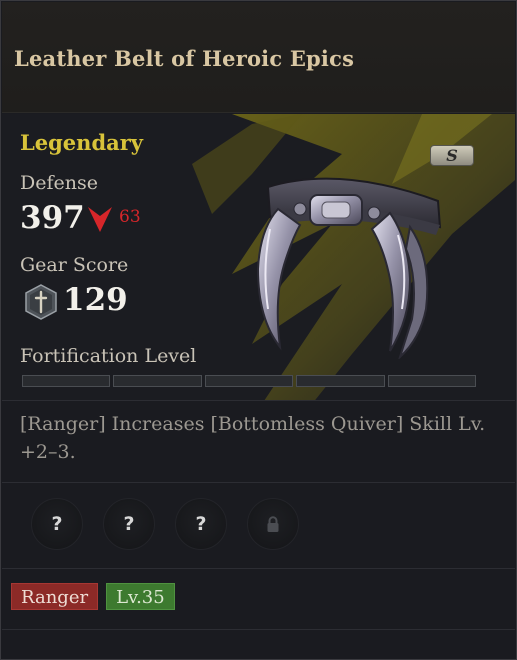 The width and height of the screenshot is (517, 660). What do you see at coordinates (184, 58) in the screenshot?
I see `item-name: Leather Belt of Heroic Epics` at bounding box center [184, 58].